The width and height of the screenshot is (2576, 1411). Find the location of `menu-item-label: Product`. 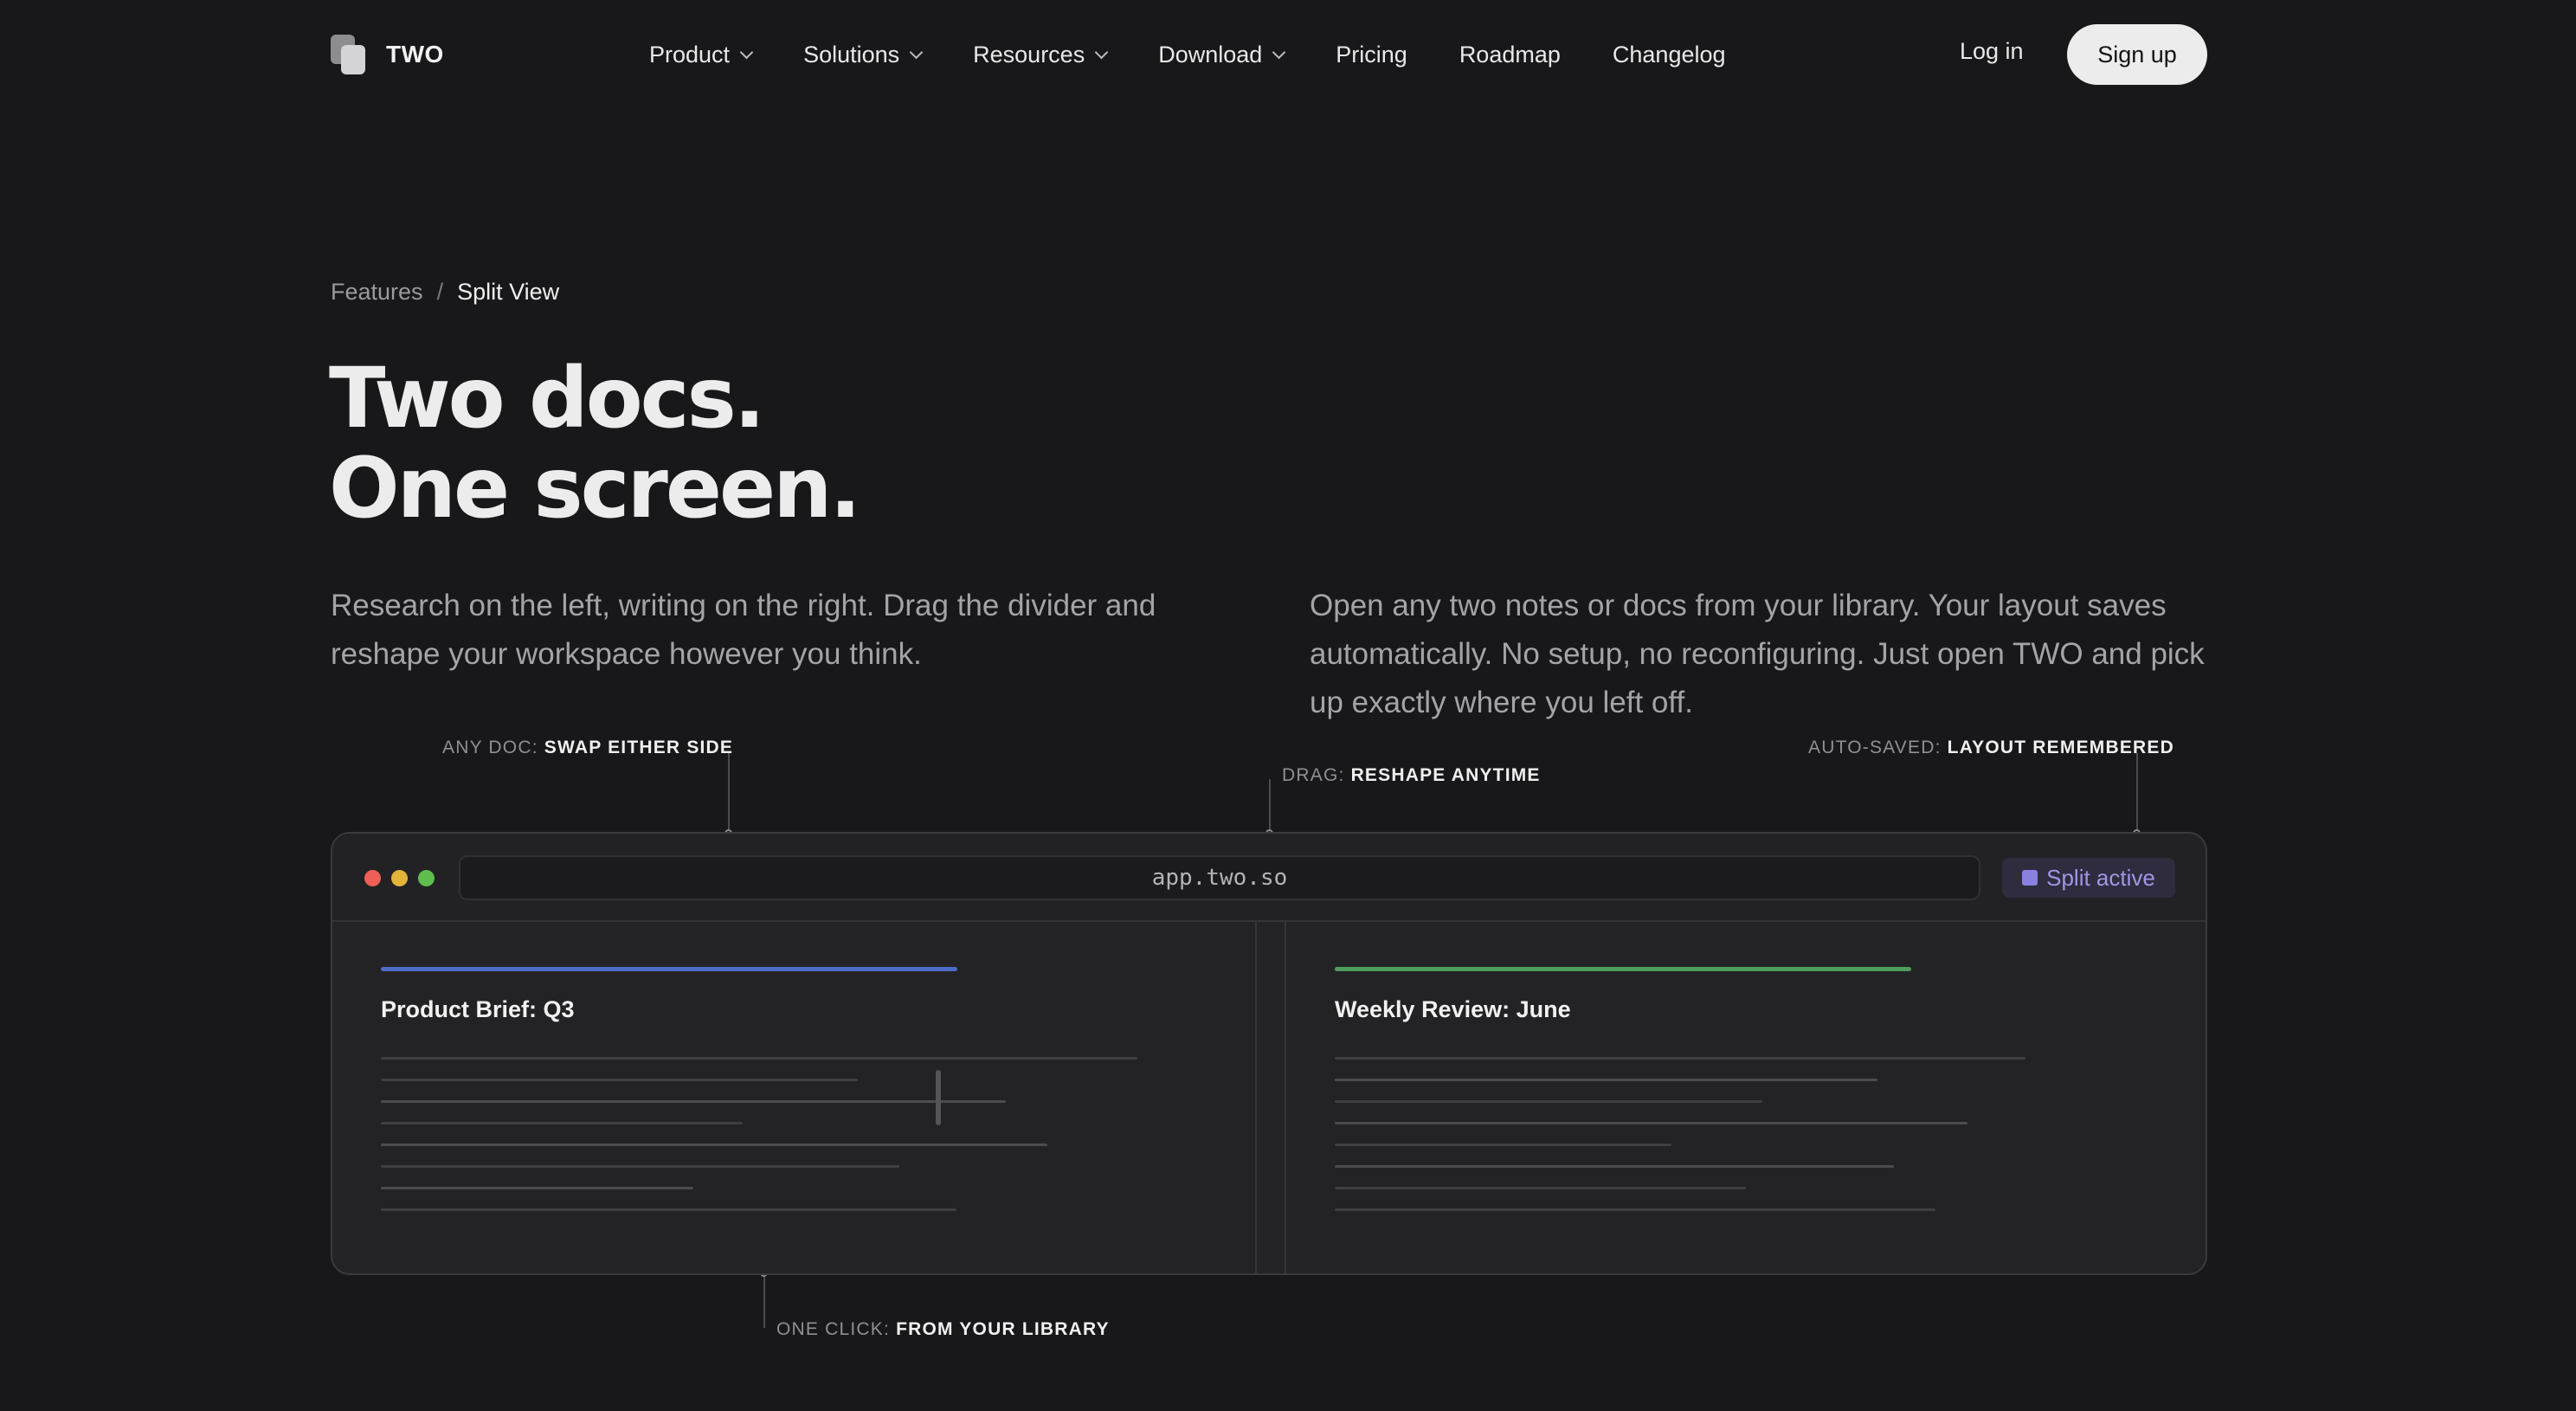

menu-item-label: Product is located at coordinates (690, 55).